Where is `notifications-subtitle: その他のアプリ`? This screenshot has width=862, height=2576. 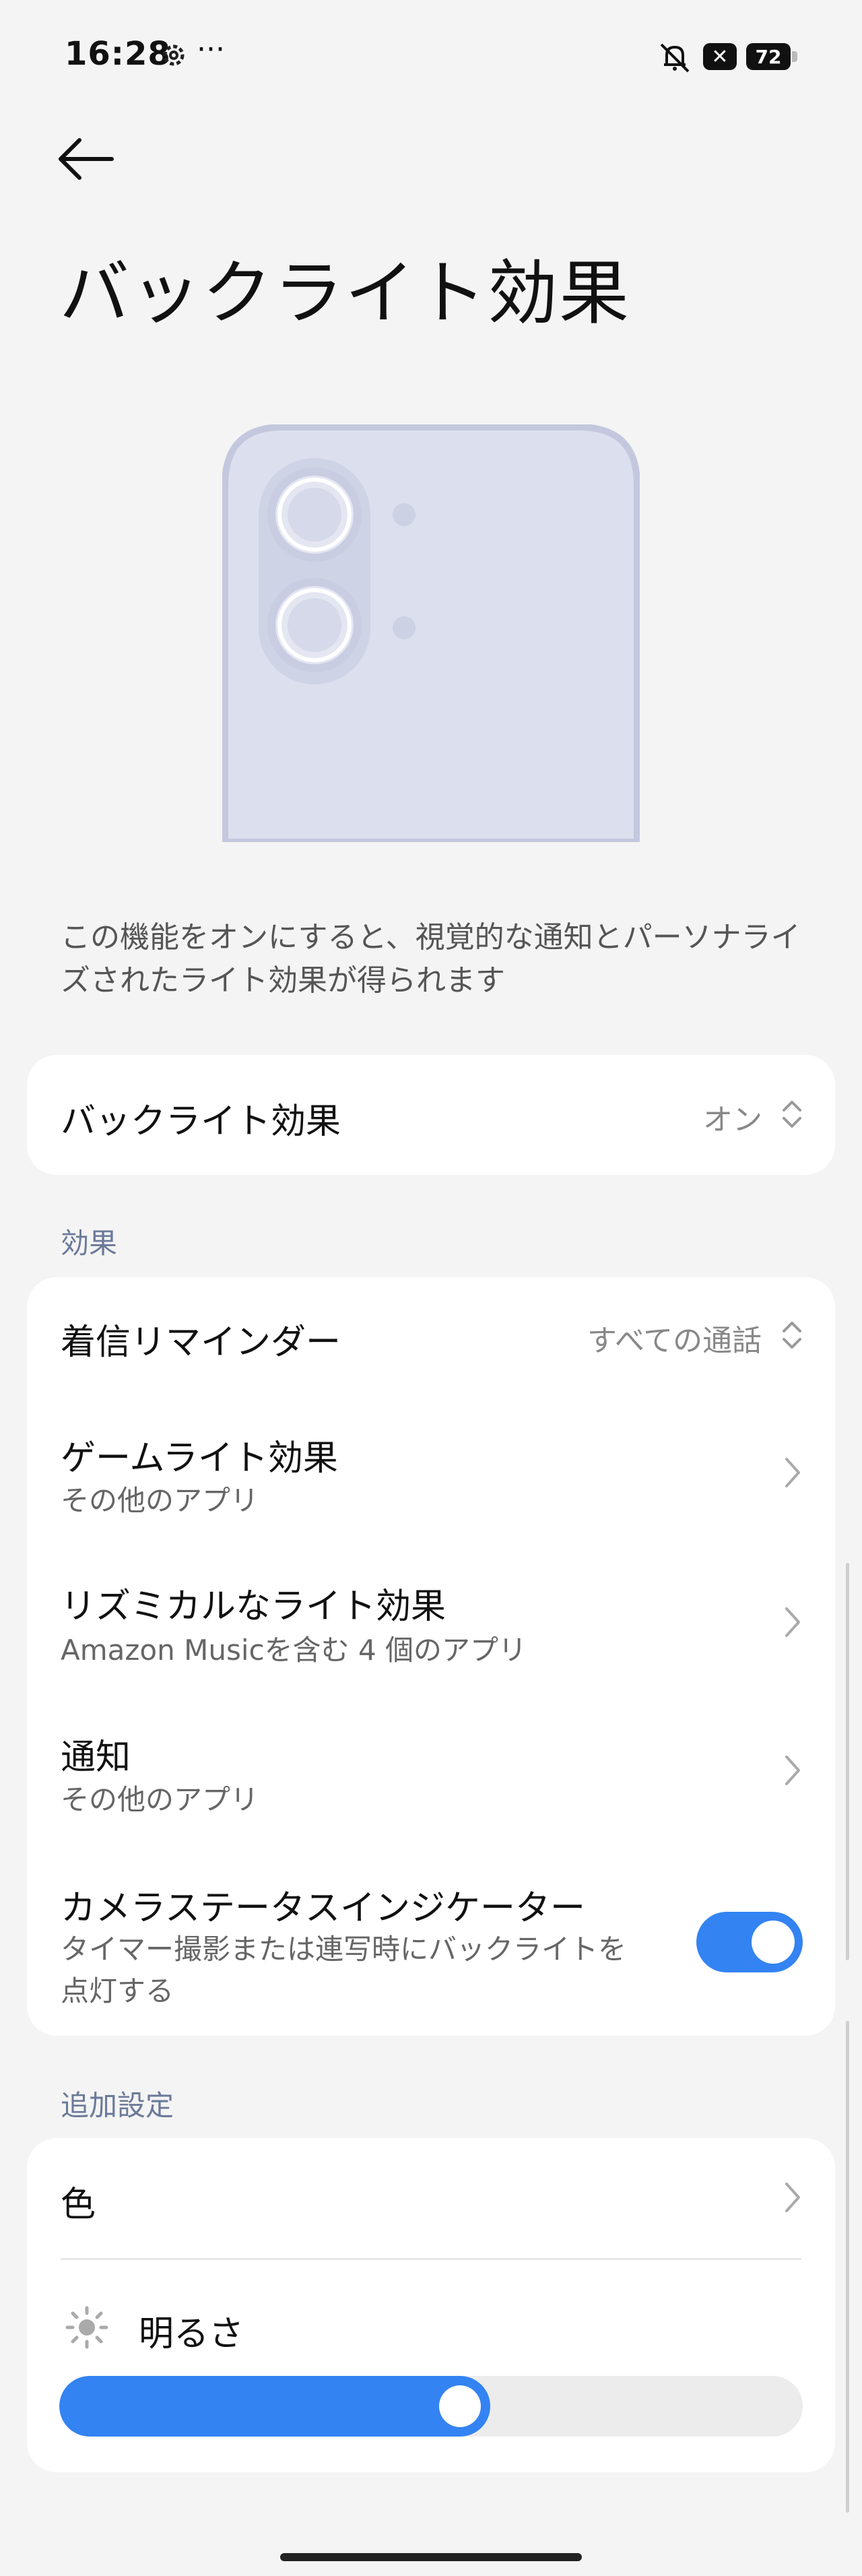 notifications-subtitle: その他のアプリ is located at coordinates (160, 1800).